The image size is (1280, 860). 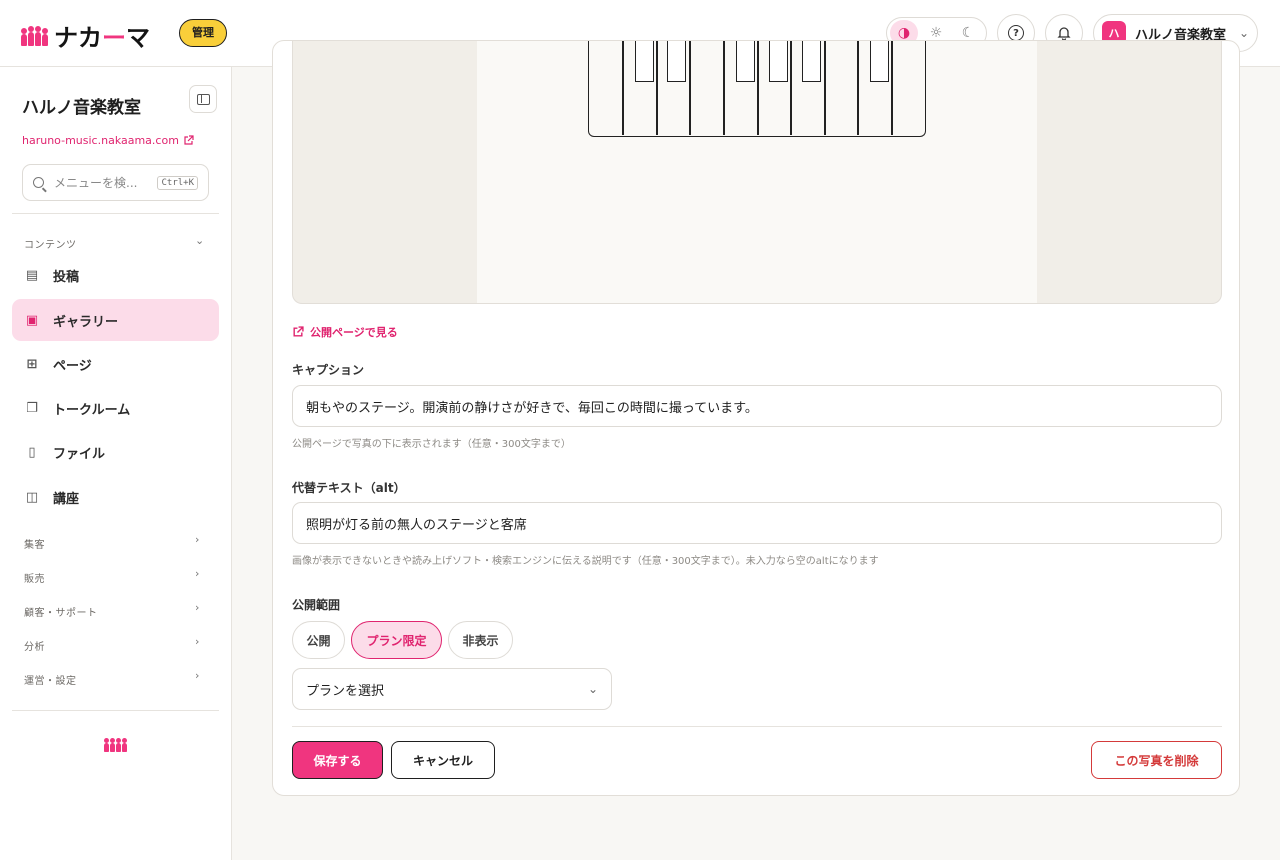 I want to click on caption-help-text: 公開ページで写真の下に表示されます（任意・300文字まで）, so click(x=431, y=444).